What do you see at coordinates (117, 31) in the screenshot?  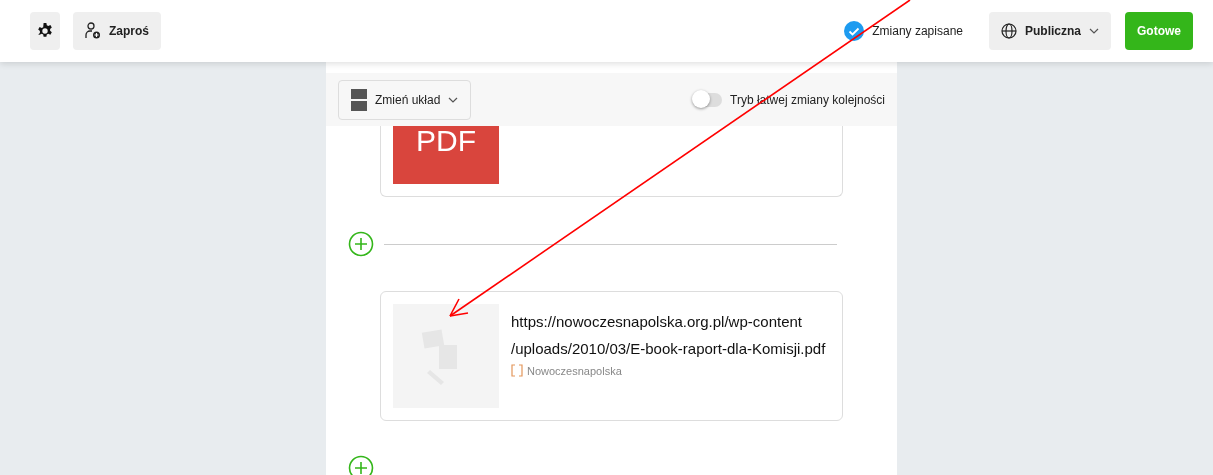 I see `invite-button: Zaproś` at bounding box center [117, 31].